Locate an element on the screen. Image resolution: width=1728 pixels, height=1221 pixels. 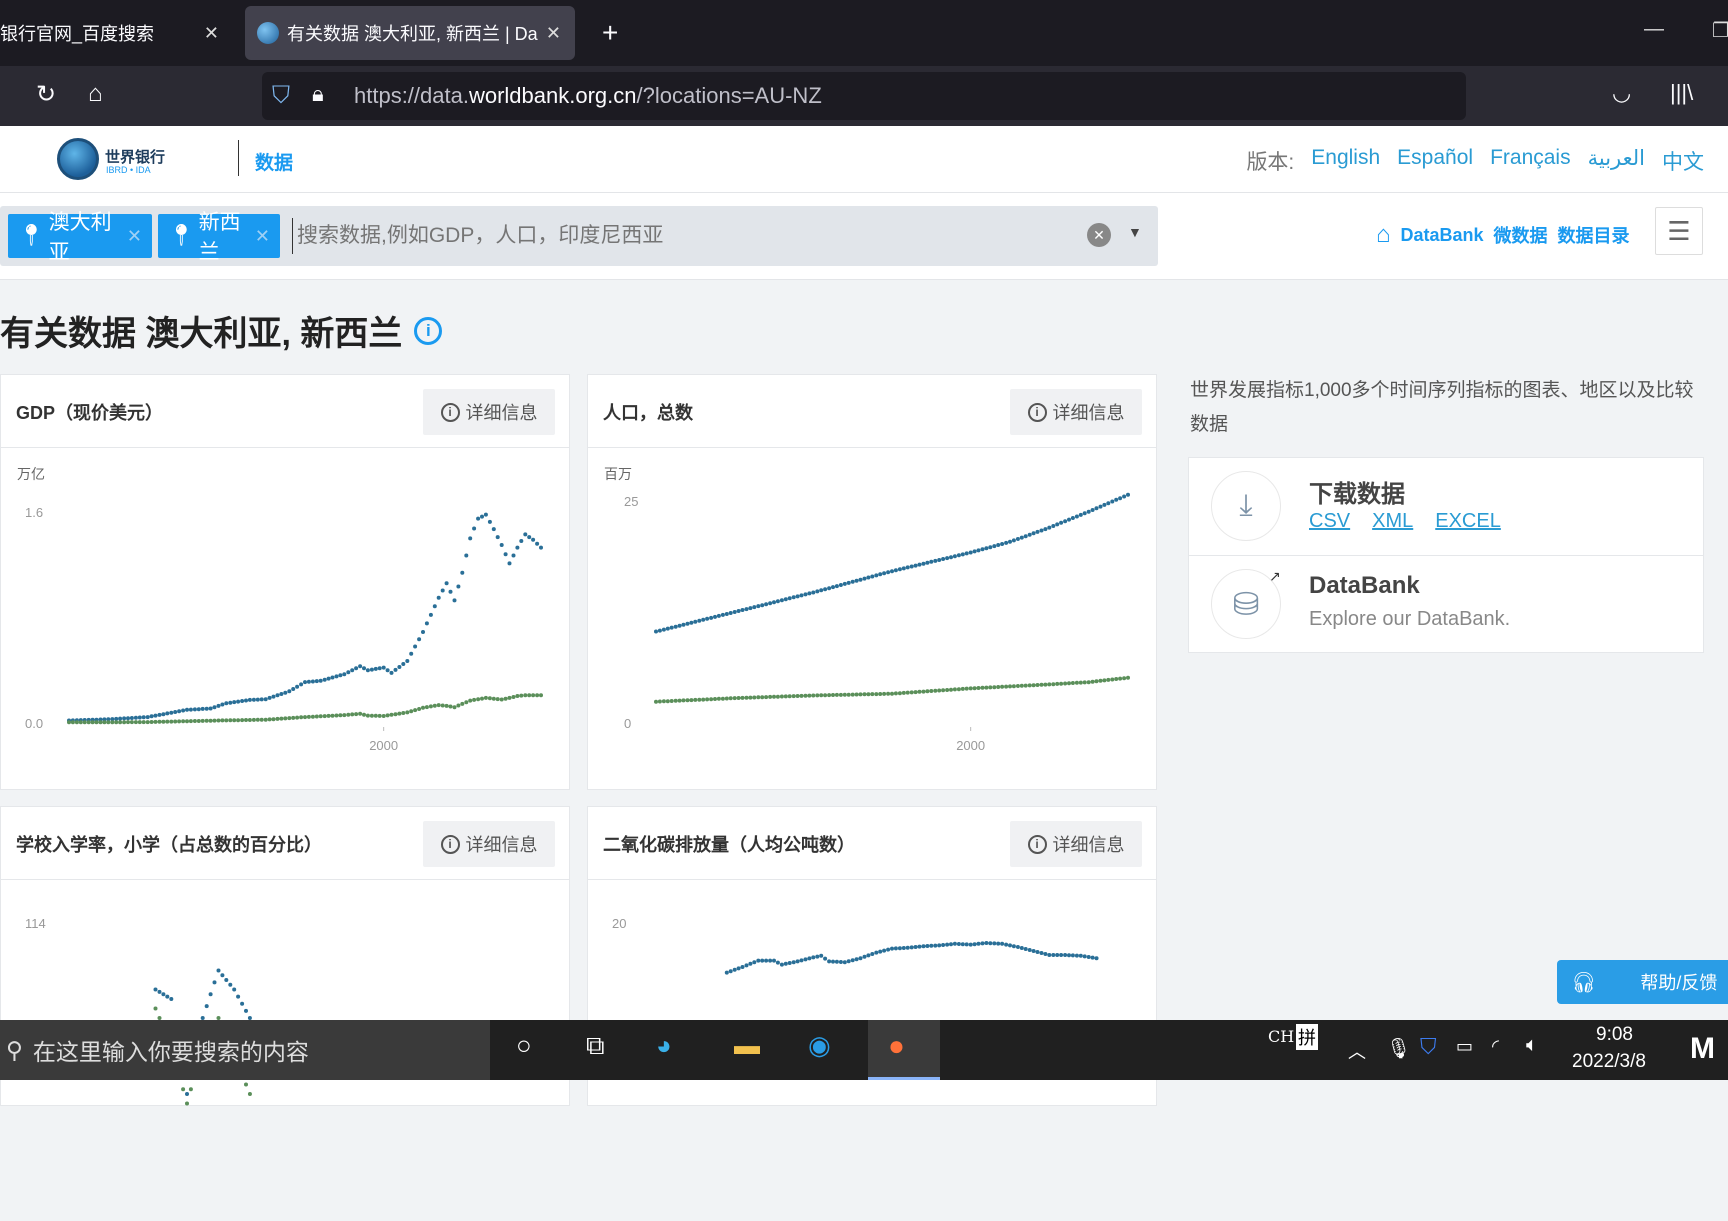
section-link-data: 数据 is located at coordinates (274, 161).